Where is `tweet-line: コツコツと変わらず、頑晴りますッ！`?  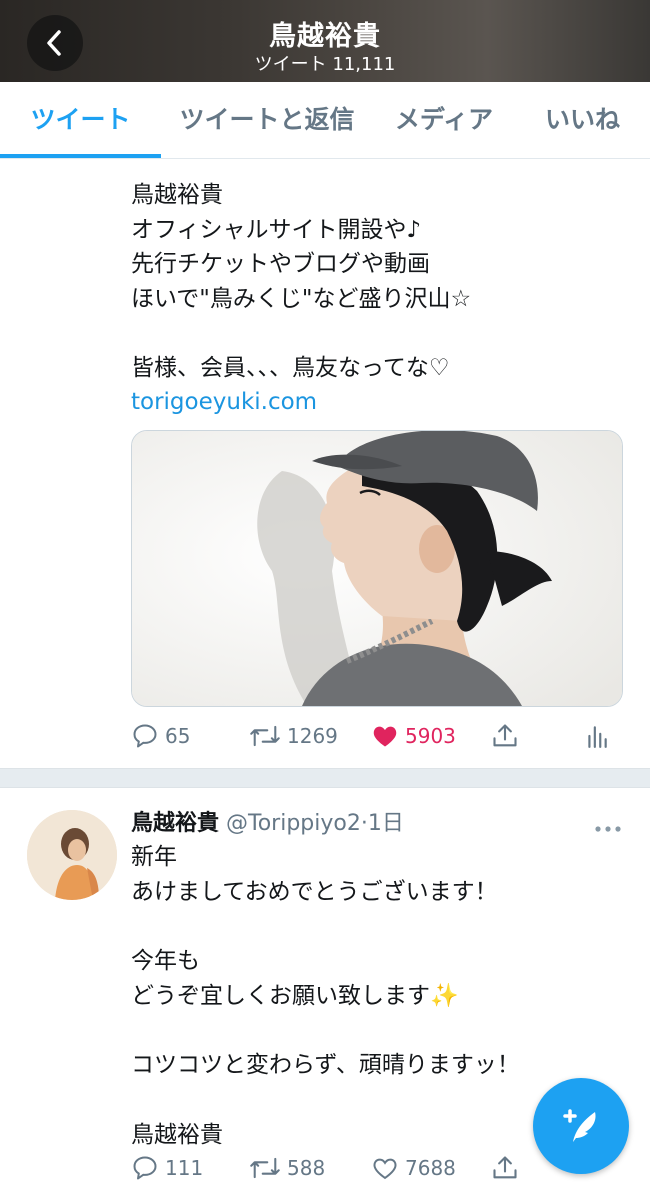
tweet-line: コツコツと変わらず、頑晴りますッ！ is located at coordinates (325, 1065).